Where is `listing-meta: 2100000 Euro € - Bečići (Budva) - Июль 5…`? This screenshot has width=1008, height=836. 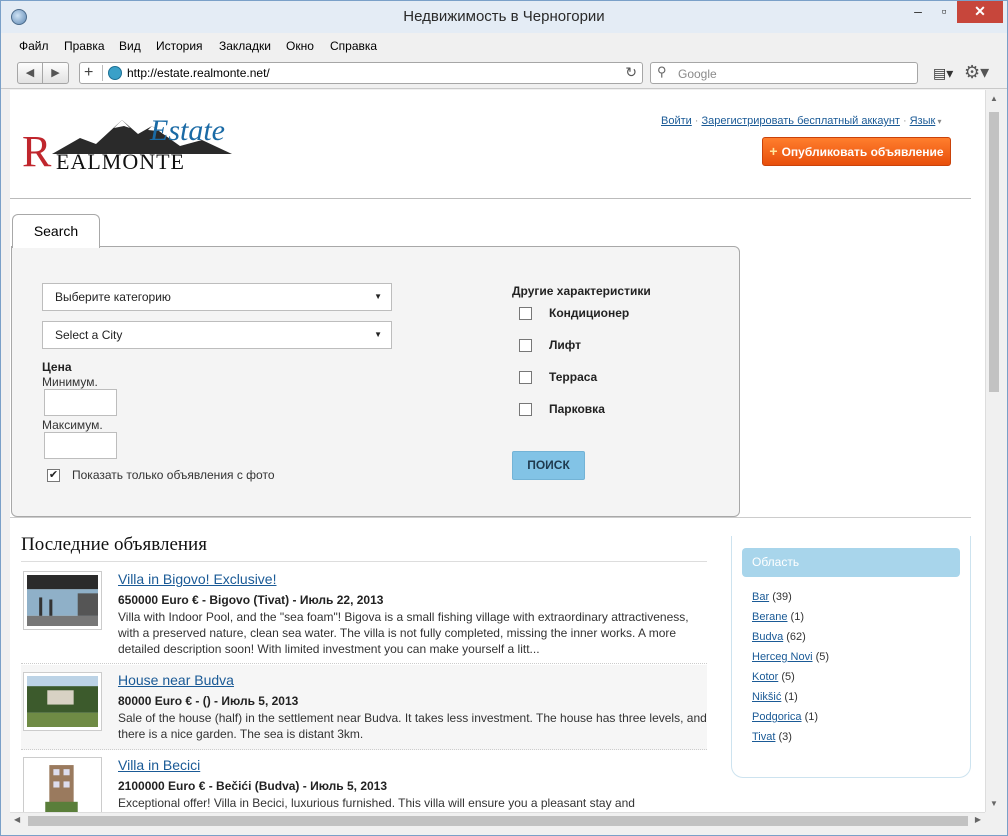 listing-meta: 2100000 Euro € - Bečići (Budva) - Июль 5… is located at coordinates (253, 786).